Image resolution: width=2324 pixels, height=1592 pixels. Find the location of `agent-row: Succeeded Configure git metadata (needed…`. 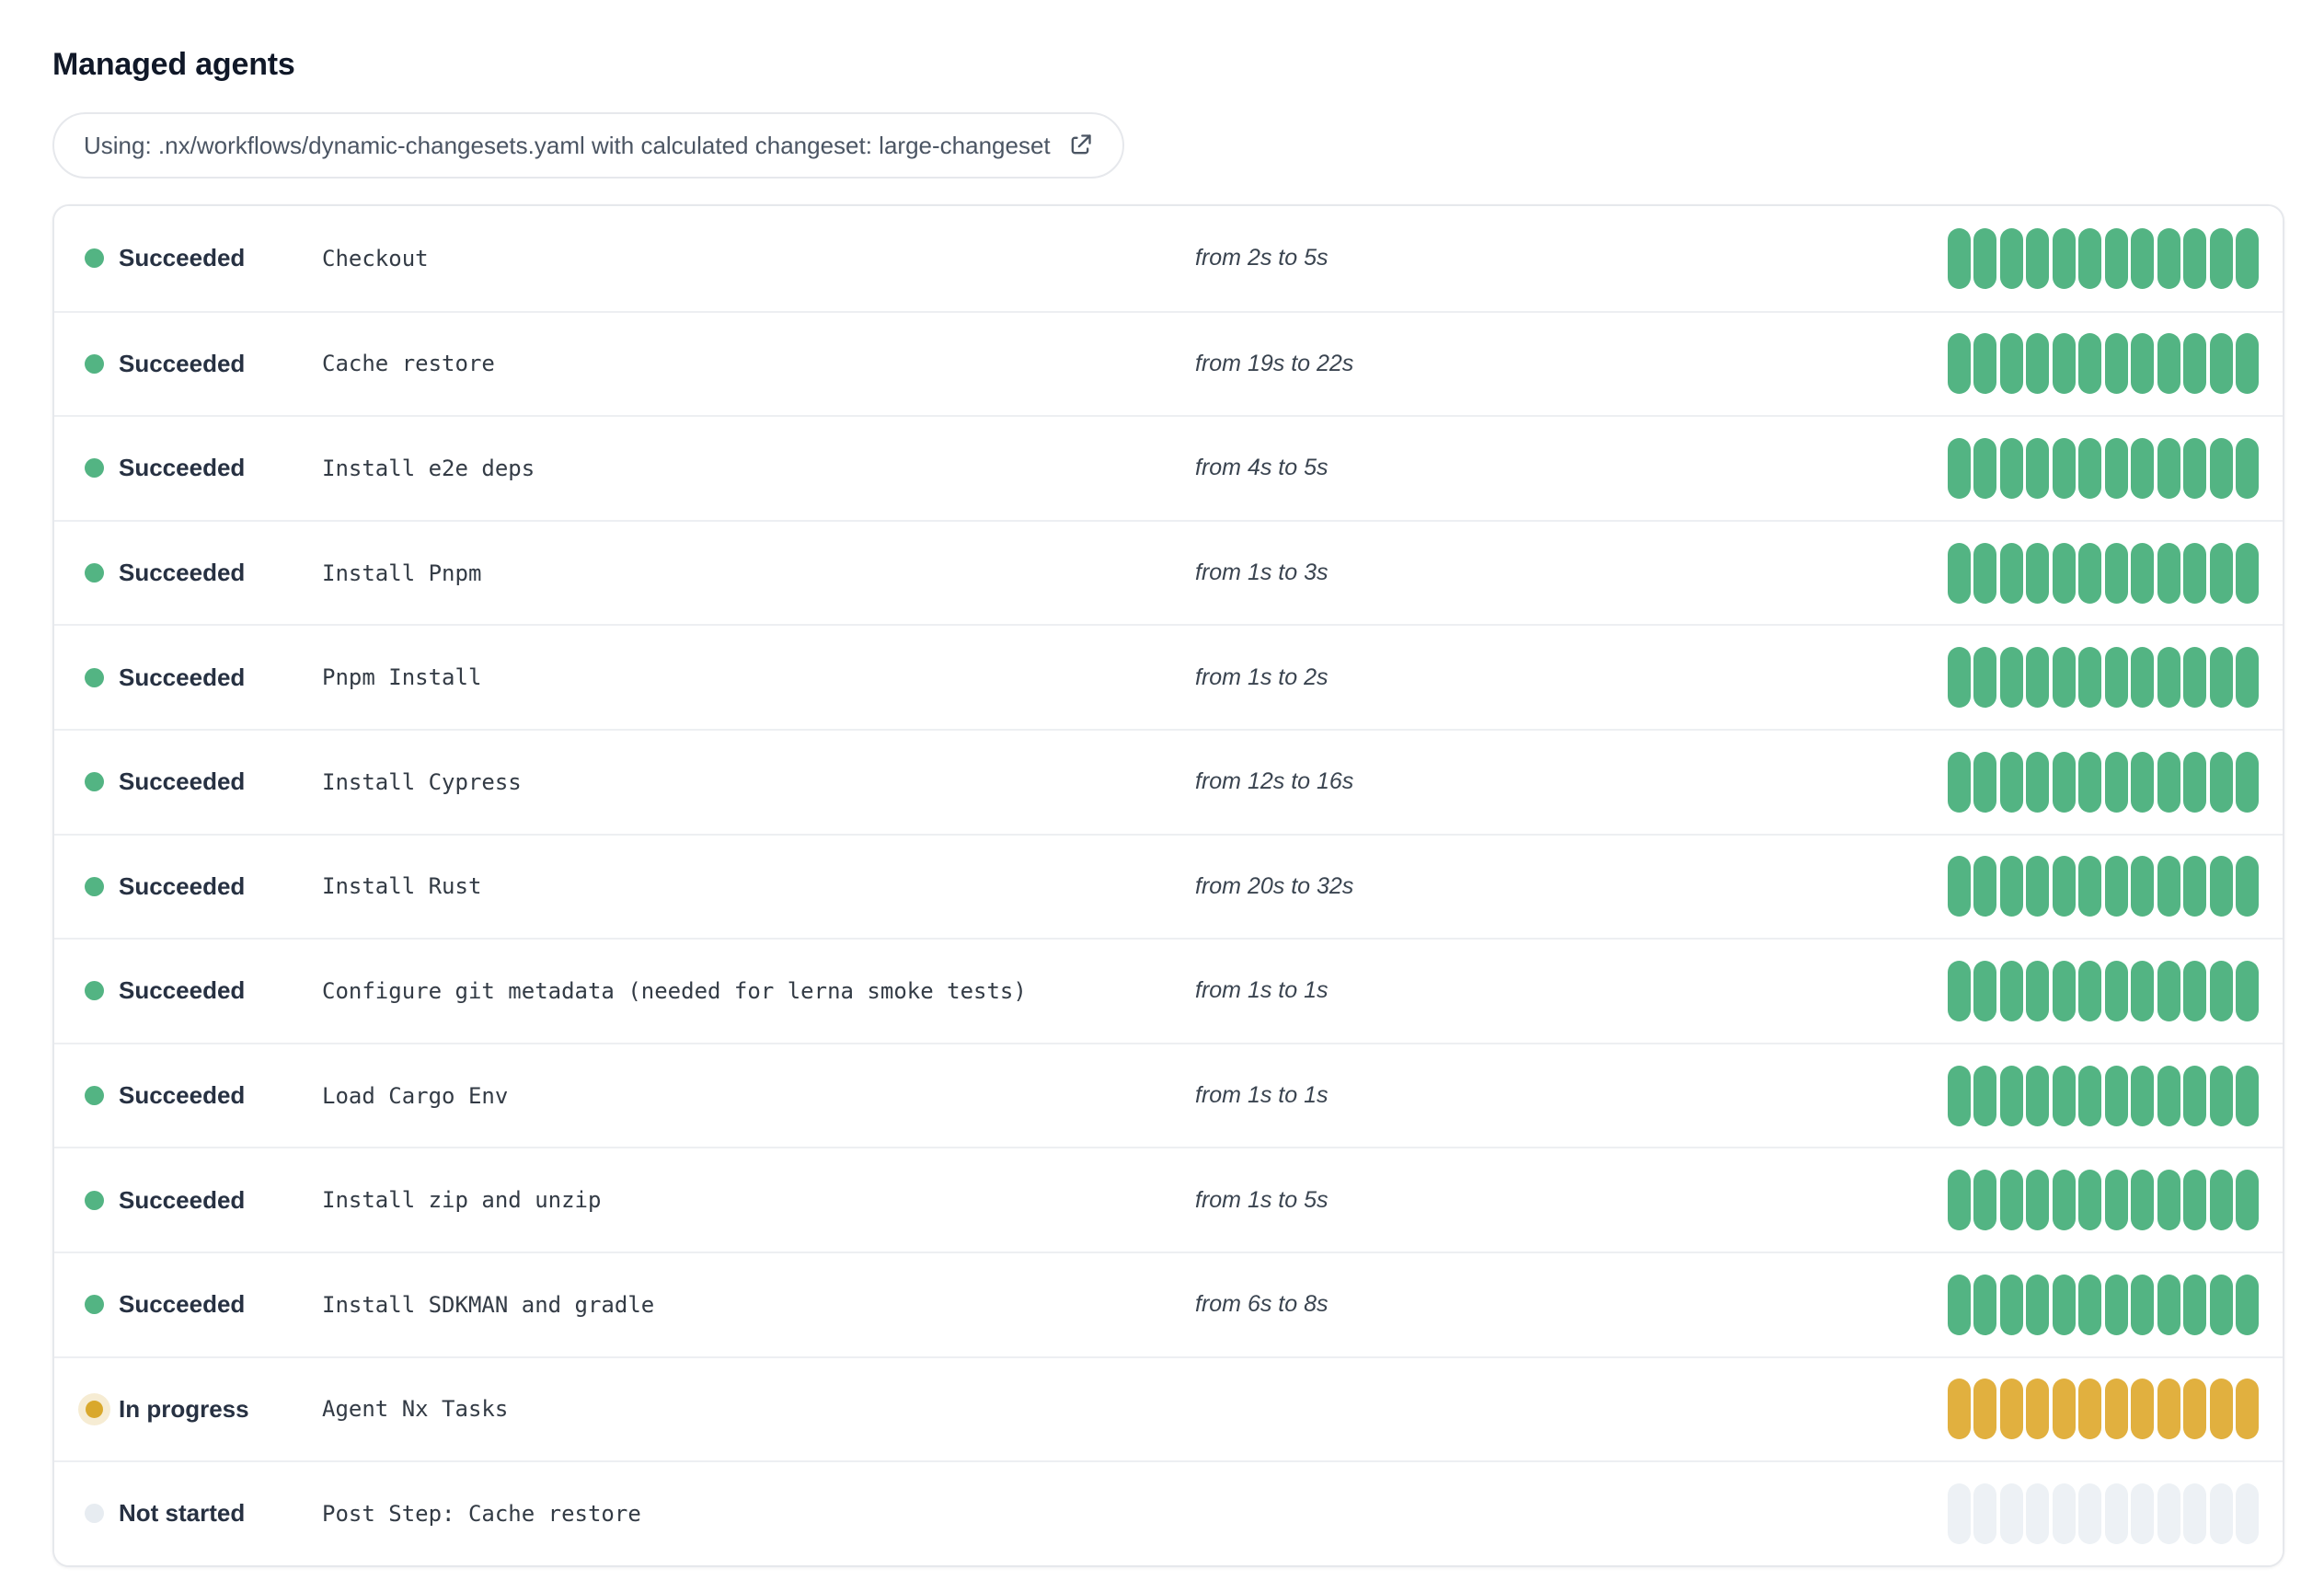

agent-row: Succeeded Configure git metadata (needed… is located at coordinates (1168, 990).